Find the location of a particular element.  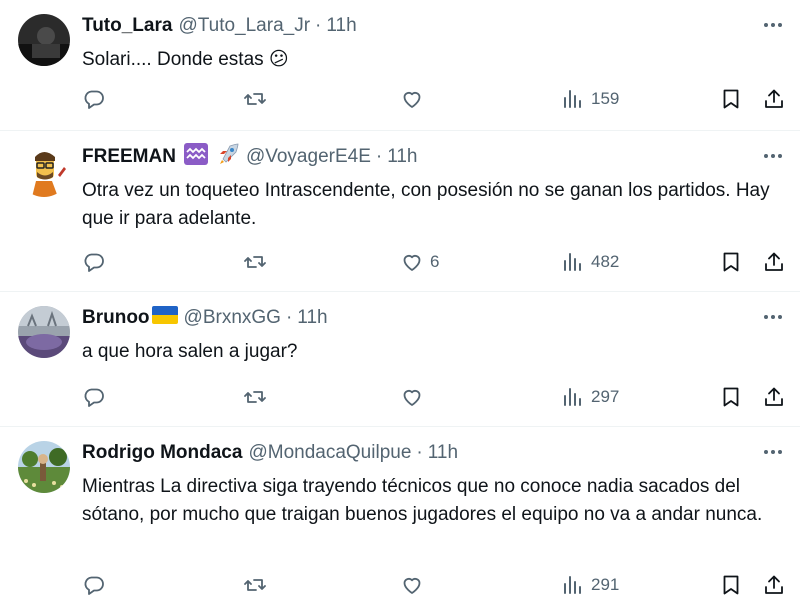

grey-photo-avatar-icon is located at coordinates (44, 332).